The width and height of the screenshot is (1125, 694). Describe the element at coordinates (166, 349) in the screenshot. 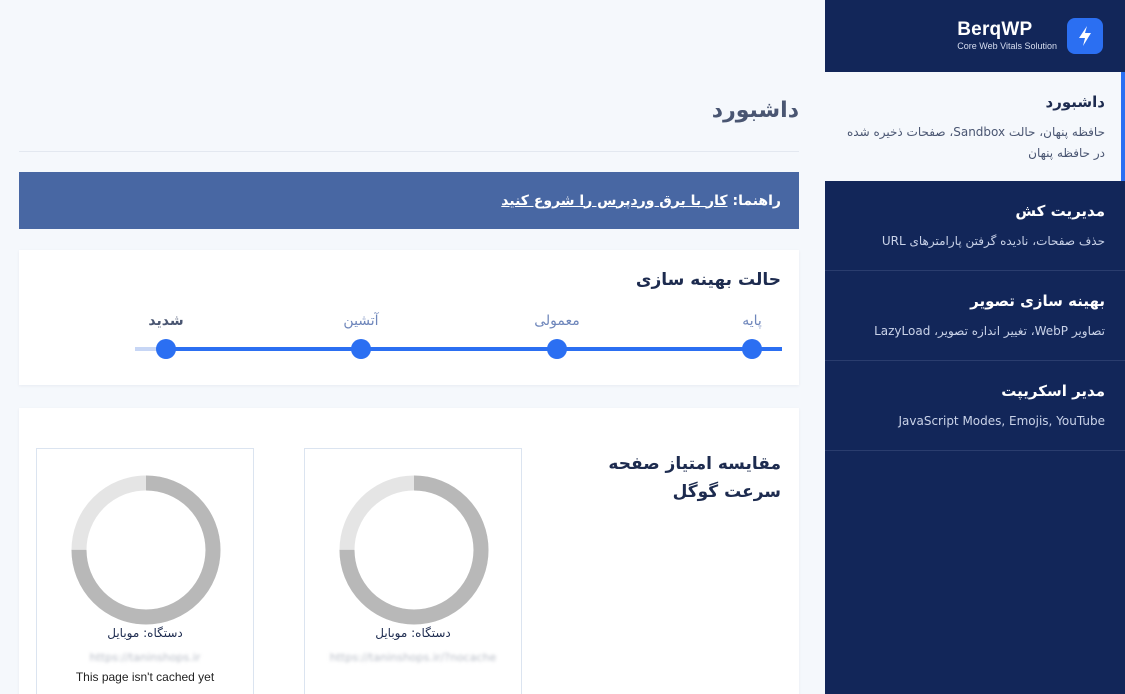

I see `level-dot-extreme` at that location.